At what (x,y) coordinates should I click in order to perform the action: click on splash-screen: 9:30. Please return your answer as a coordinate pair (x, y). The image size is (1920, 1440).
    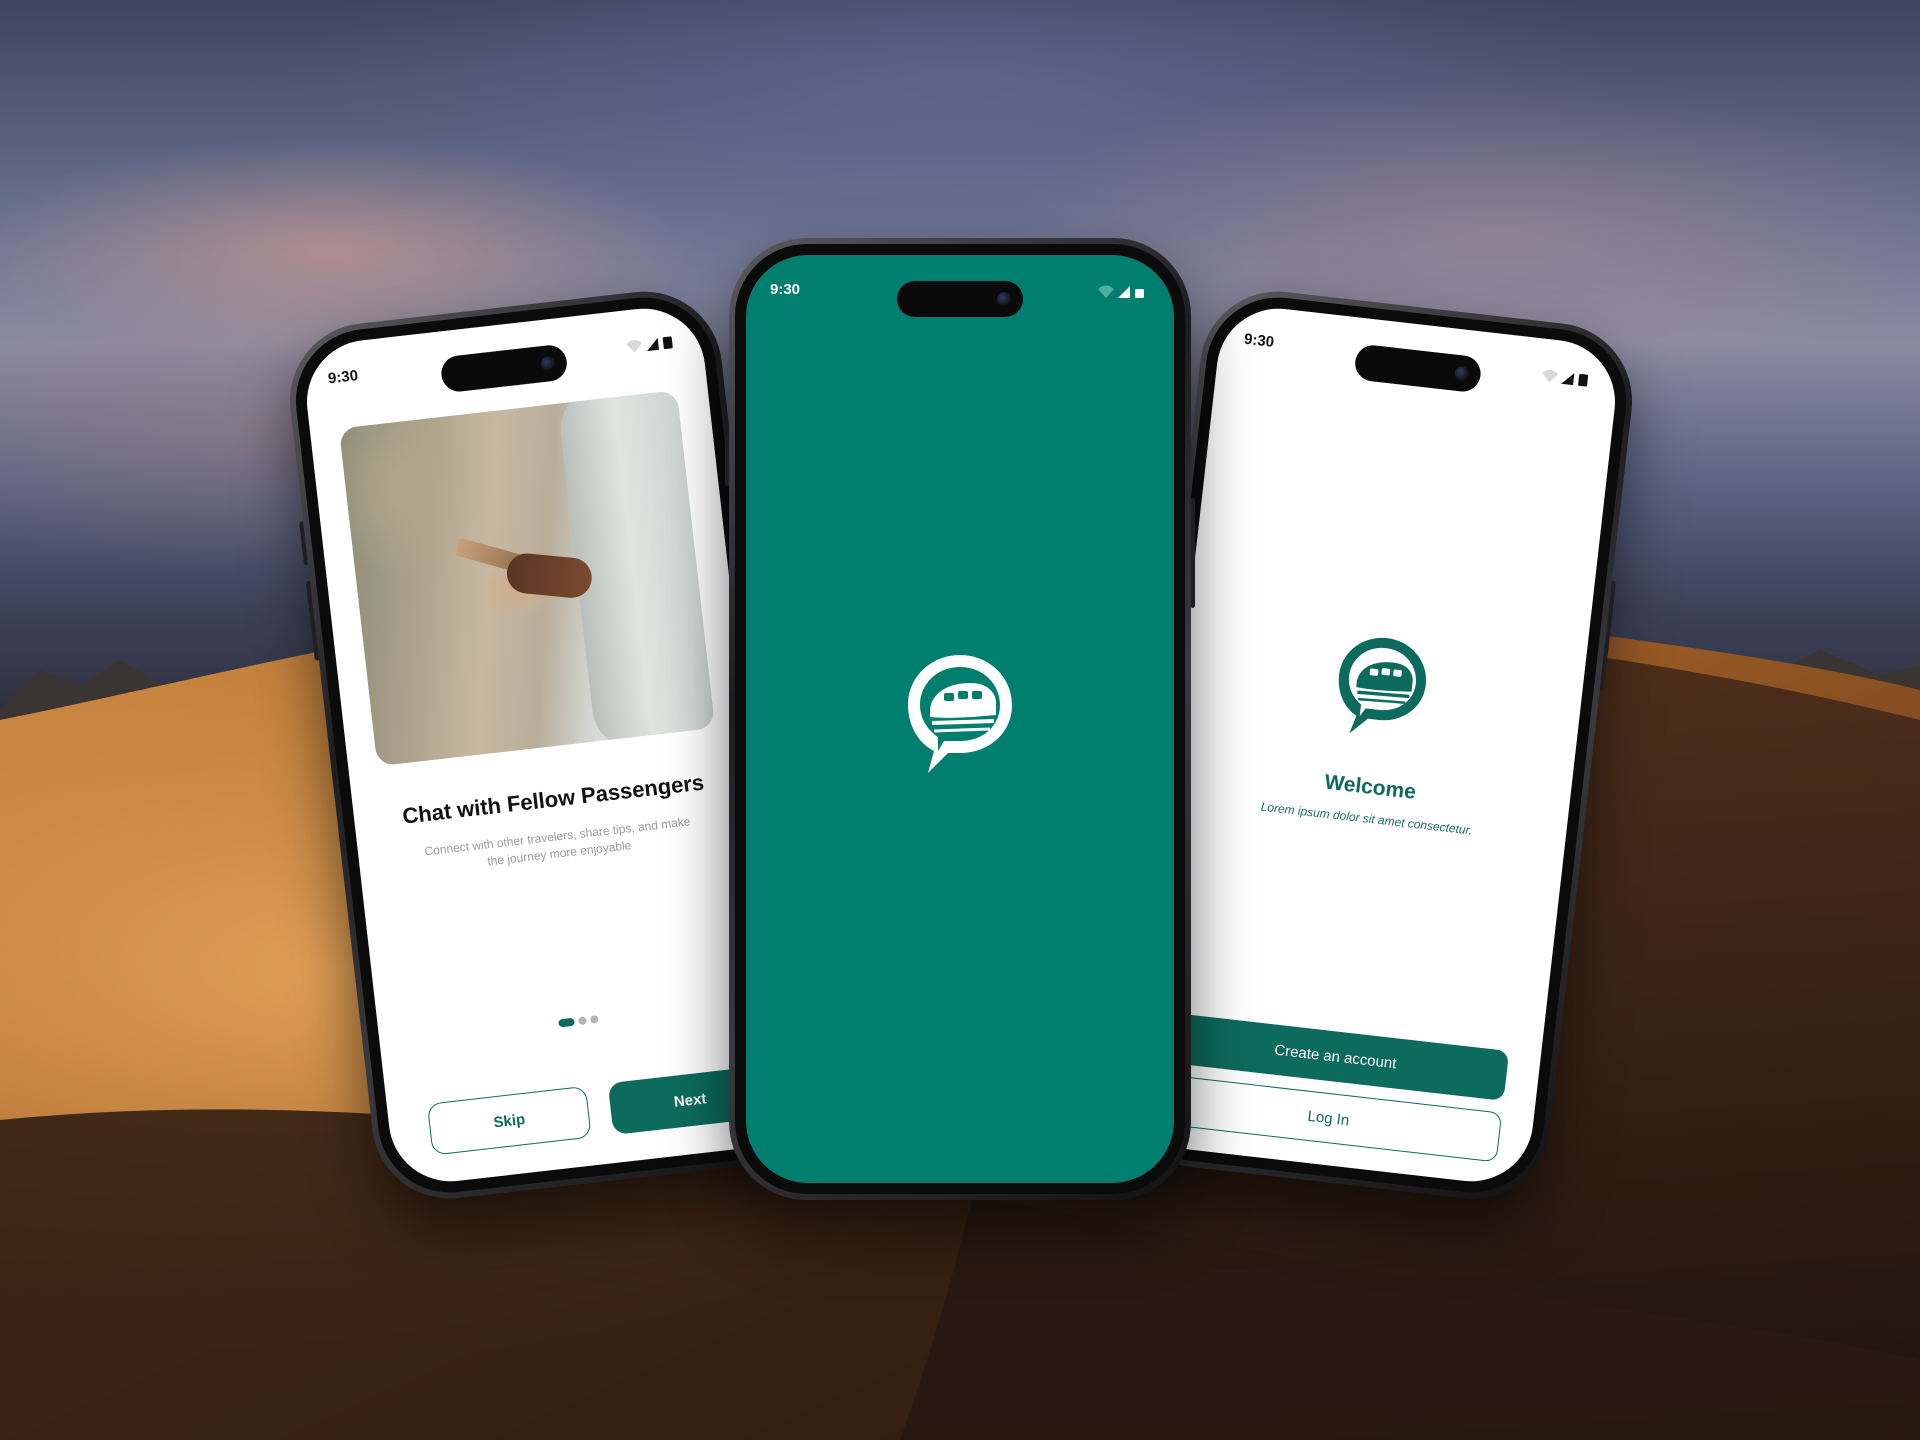
    Looking at the image, I should click on (960, 719).